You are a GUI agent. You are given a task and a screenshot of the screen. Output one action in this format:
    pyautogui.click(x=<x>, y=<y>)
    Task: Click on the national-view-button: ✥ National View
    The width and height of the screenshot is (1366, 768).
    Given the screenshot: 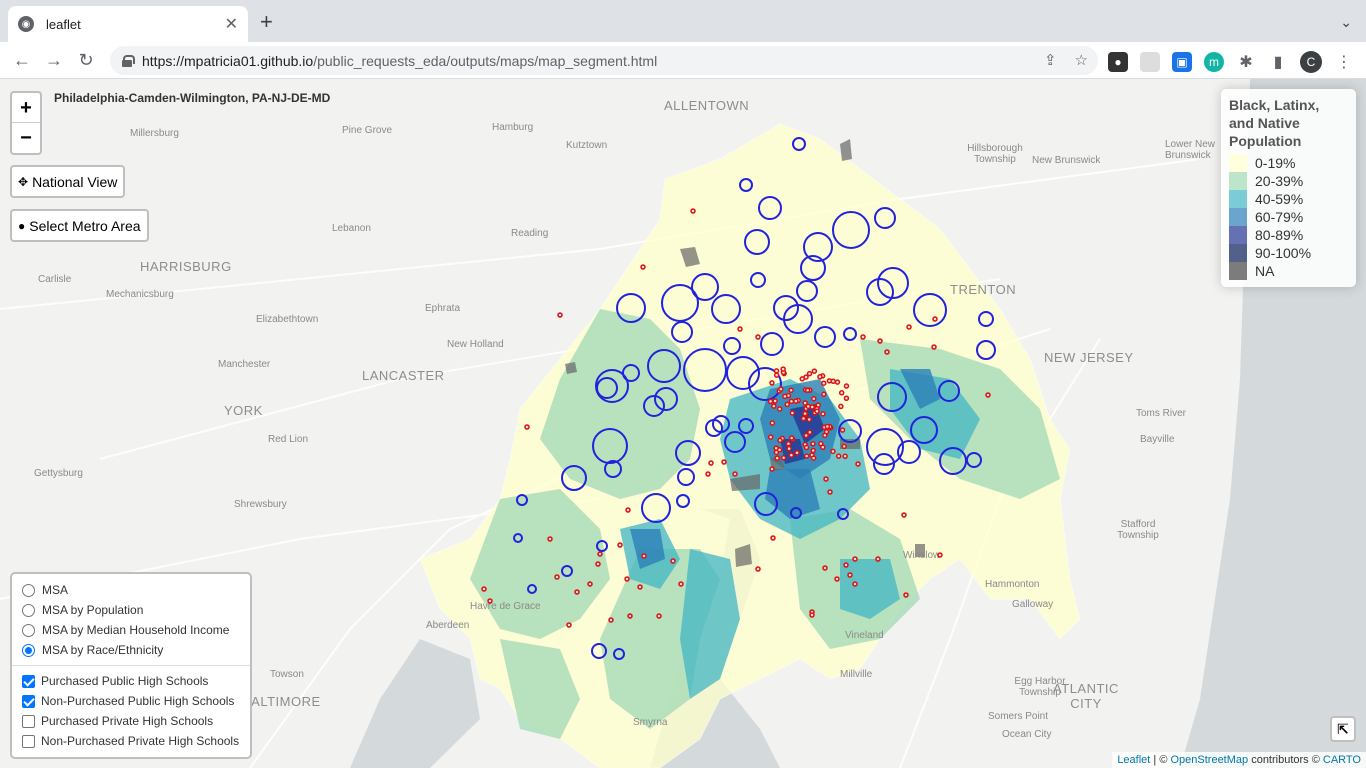 What is the action you would take?
    pyautogui.click(x=68, y=181)
    